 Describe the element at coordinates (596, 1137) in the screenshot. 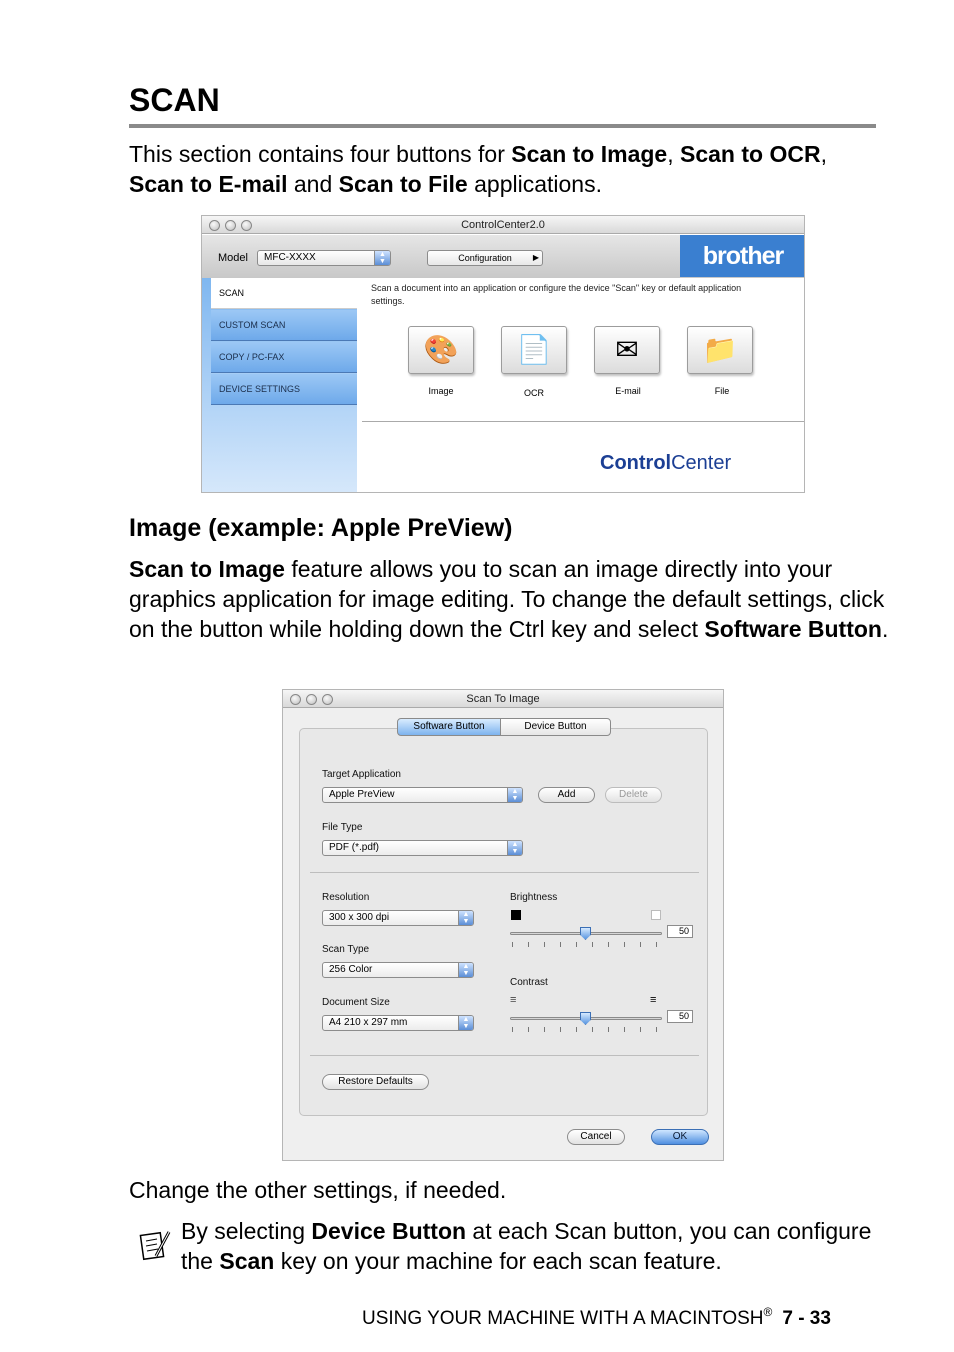

I see `cancel-button: Cancel` at that location.